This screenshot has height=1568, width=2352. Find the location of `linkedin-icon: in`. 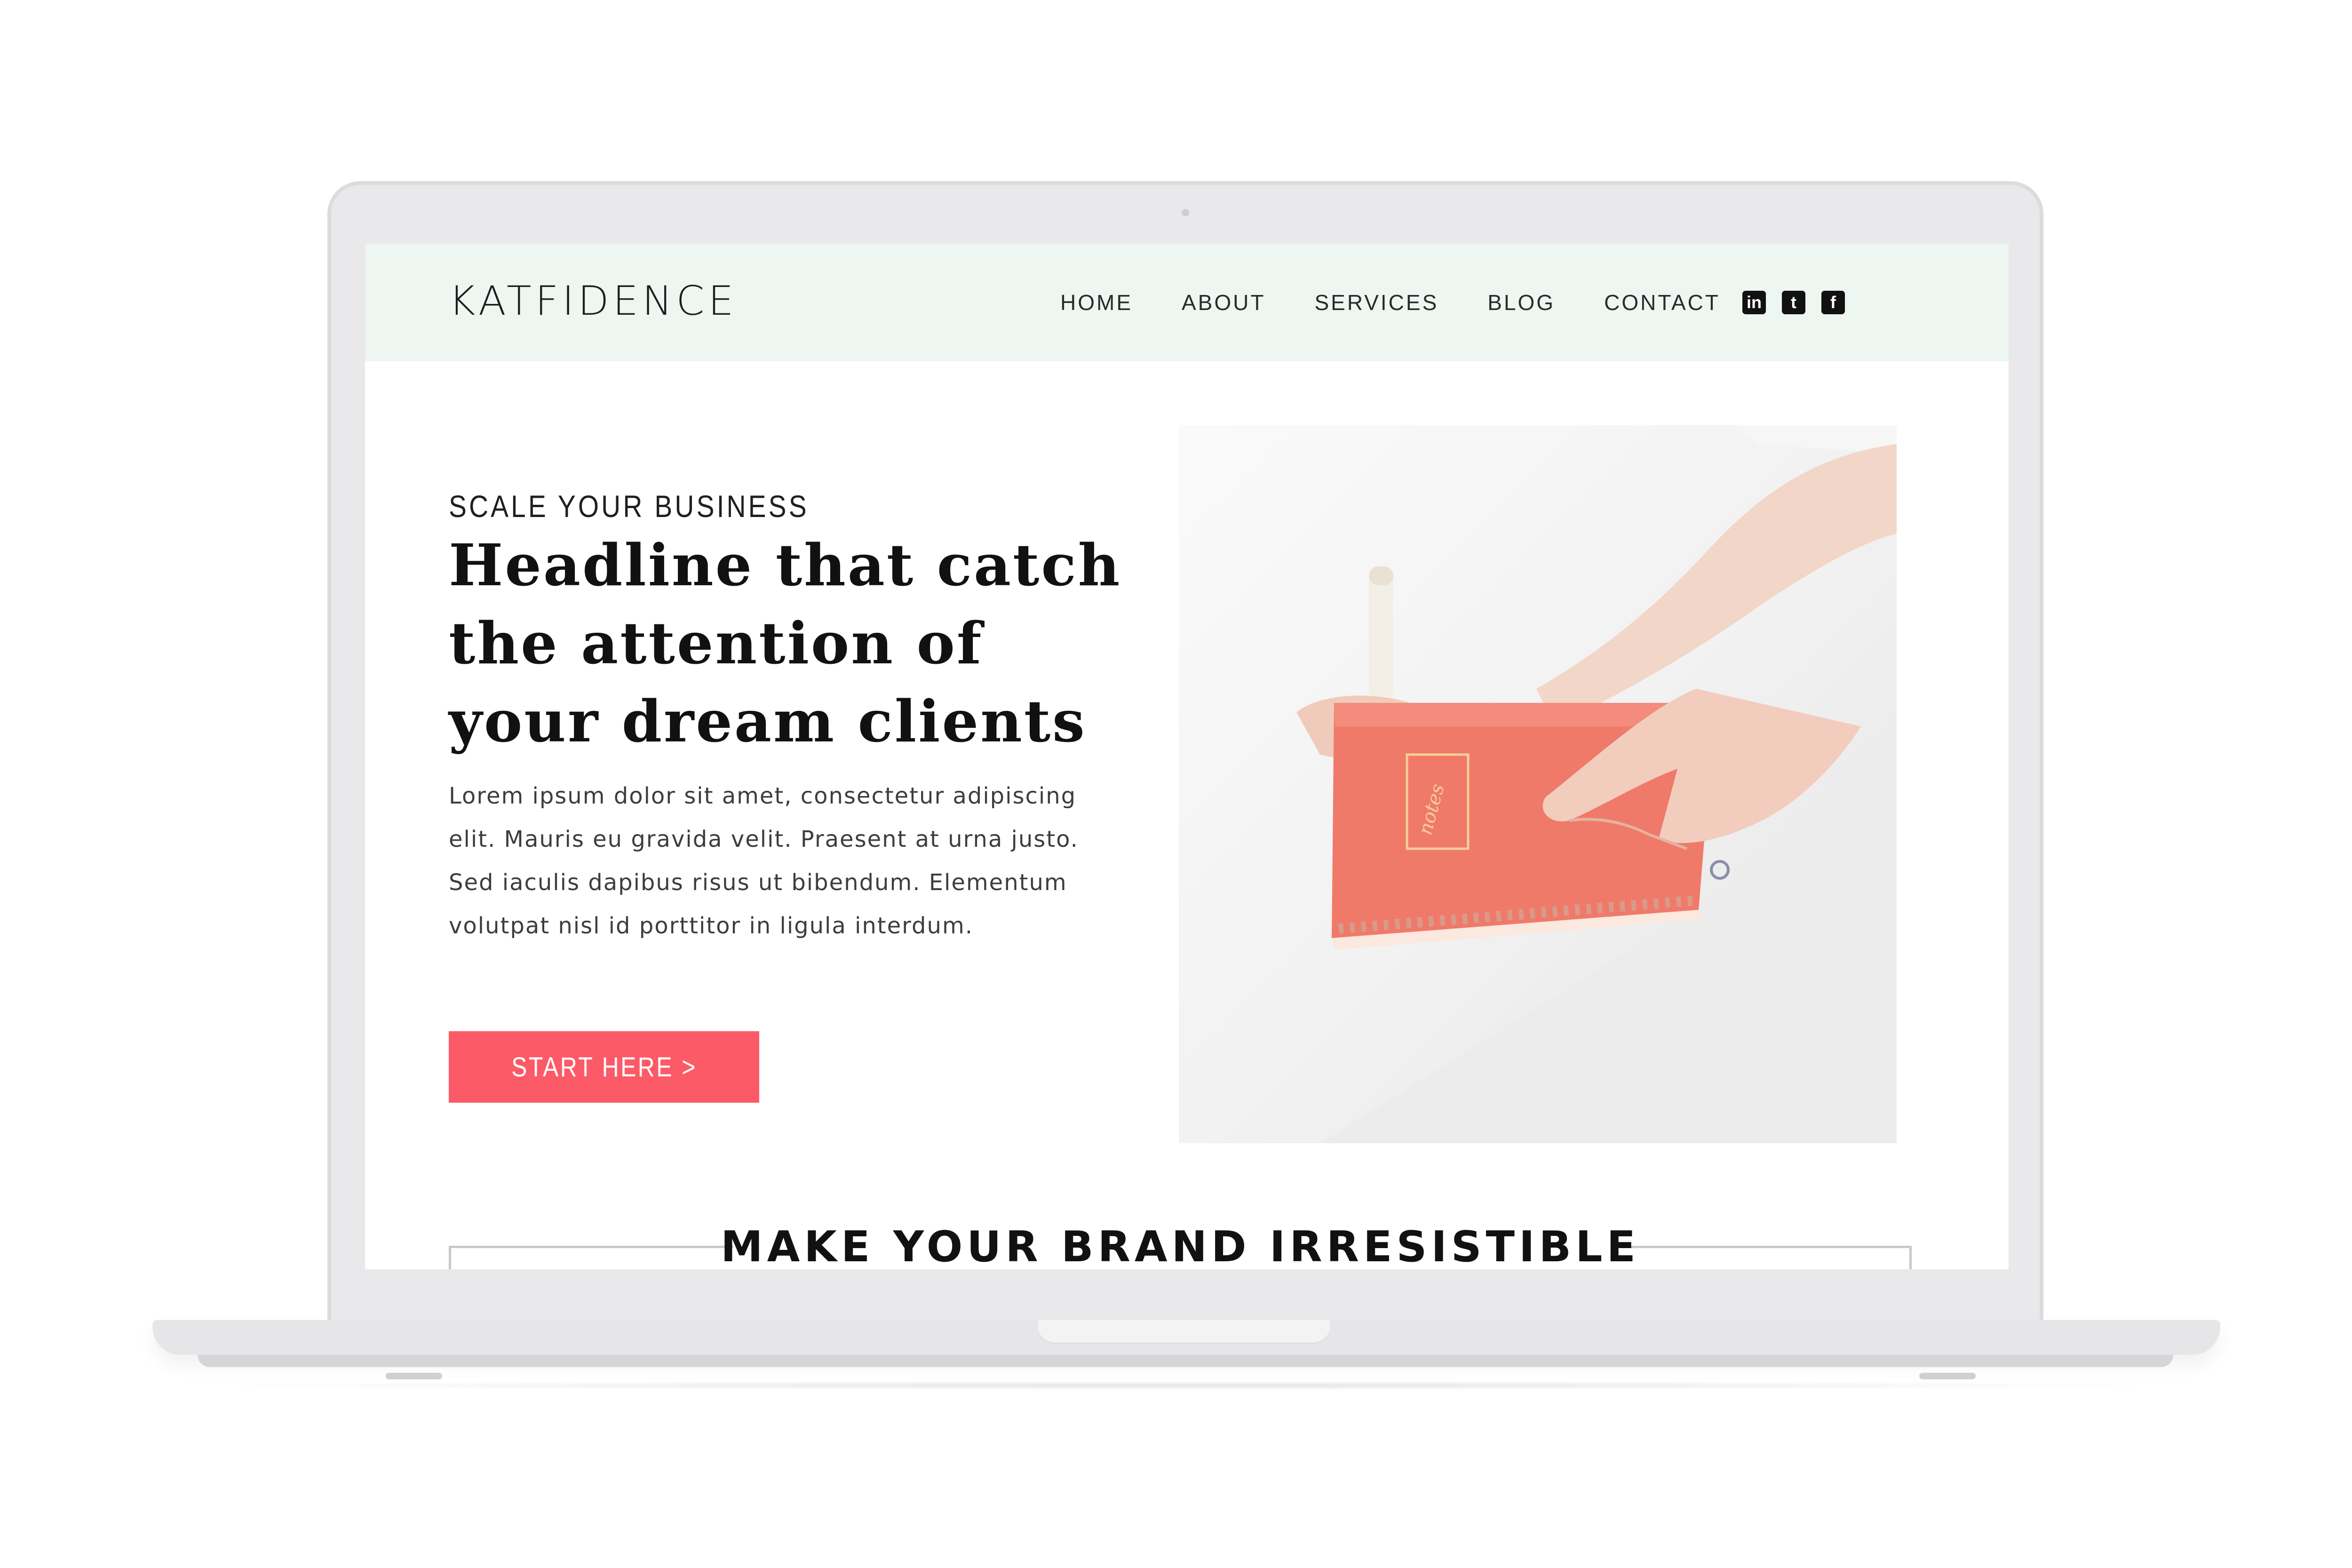

linkedin-icon: in is located at coordinates (1754, 302).